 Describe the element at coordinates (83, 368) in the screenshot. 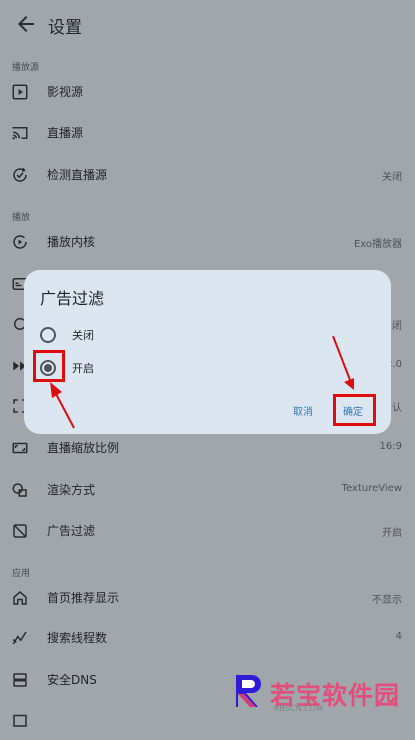

I see `option-label: 开启` at that location.